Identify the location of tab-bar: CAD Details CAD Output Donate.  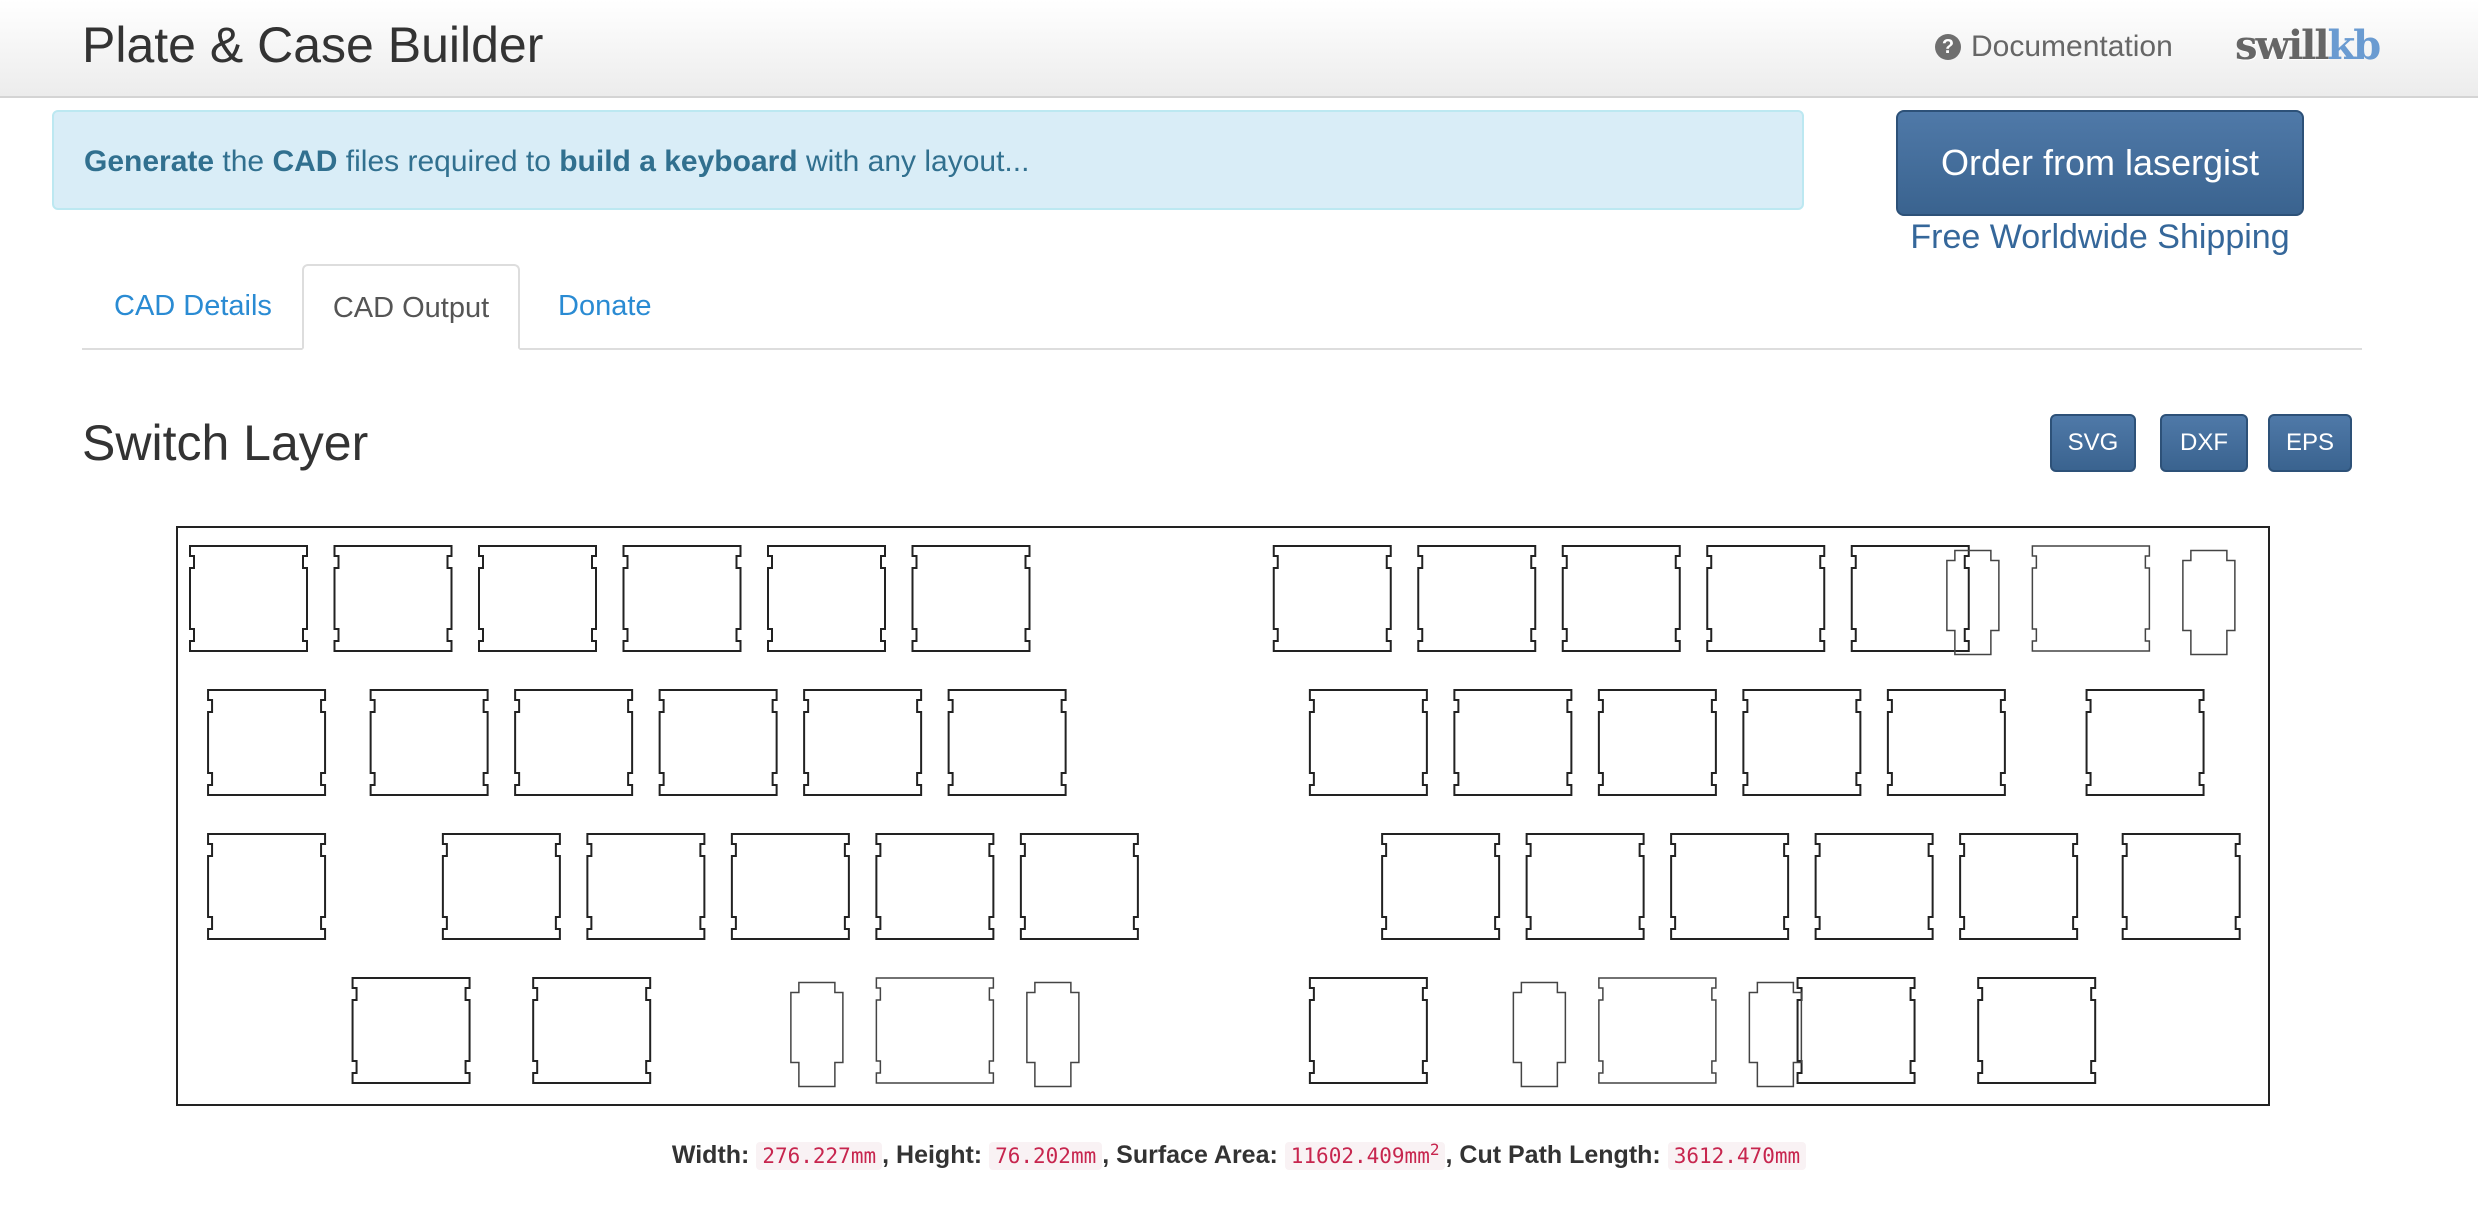
(1222, 307).